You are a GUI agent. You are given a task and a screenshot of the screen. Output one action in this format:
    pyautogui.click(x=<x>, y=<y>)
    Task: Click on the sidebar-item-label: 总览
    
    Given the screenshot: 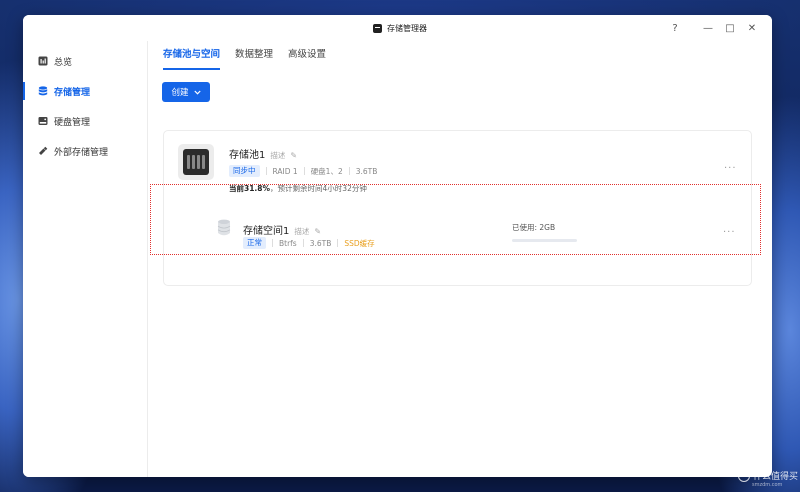 What is the action you would take?
    pyautogui.click(x=63, y=62)
    